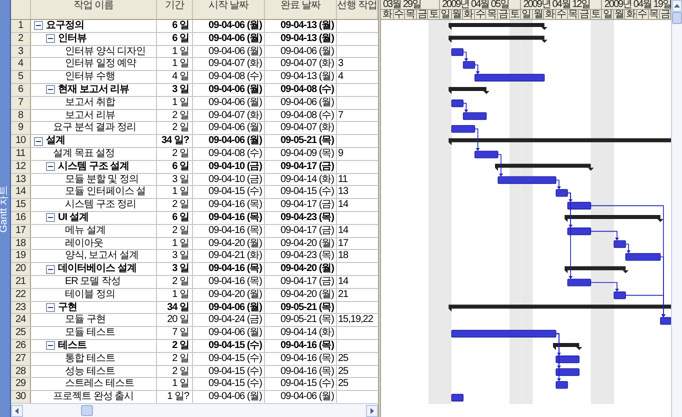 The width and height of the screenshot is (682, 417). Describe the element at coordinates (229, 256) in the screenshot. I see `start-date-cell: 09-04-21 (화)` at that location.